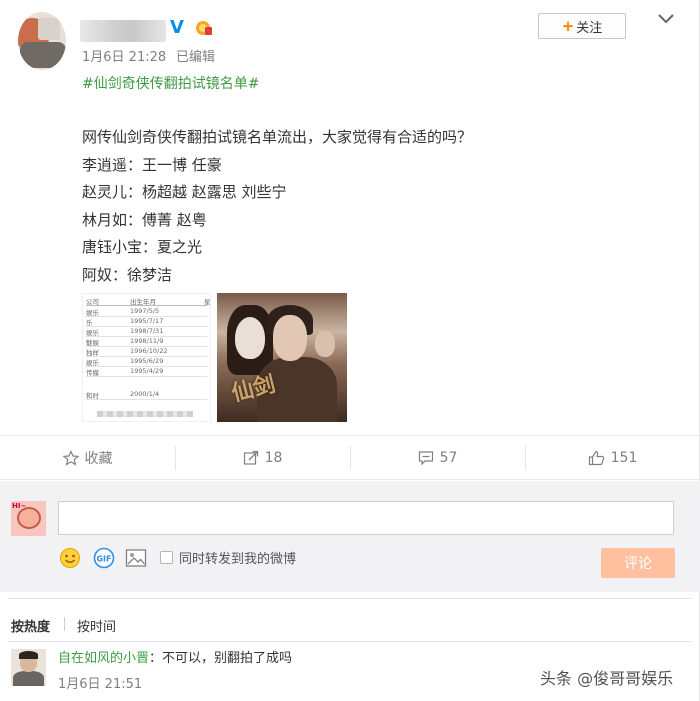 Image resolution: width=700 pixels, height=701 pixels. What do you see at coordinates (144, 219) in the screenshot?
I see `post-line: 林月如：傅菁 赵粤` at bounding box center [144, 219].